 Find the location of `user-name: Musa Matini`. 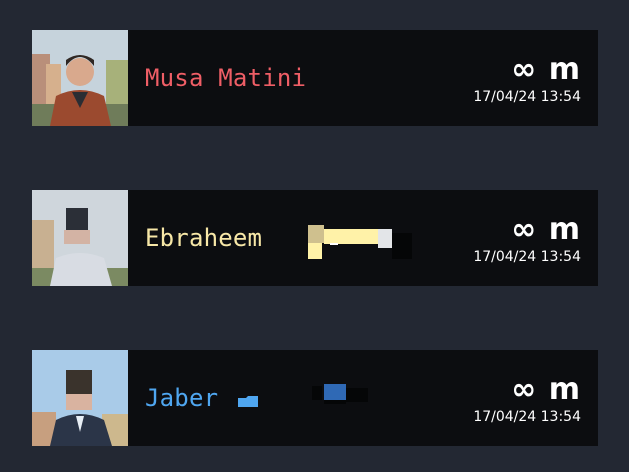

user-name: Musa Matini is located at coordinates (226, 78).